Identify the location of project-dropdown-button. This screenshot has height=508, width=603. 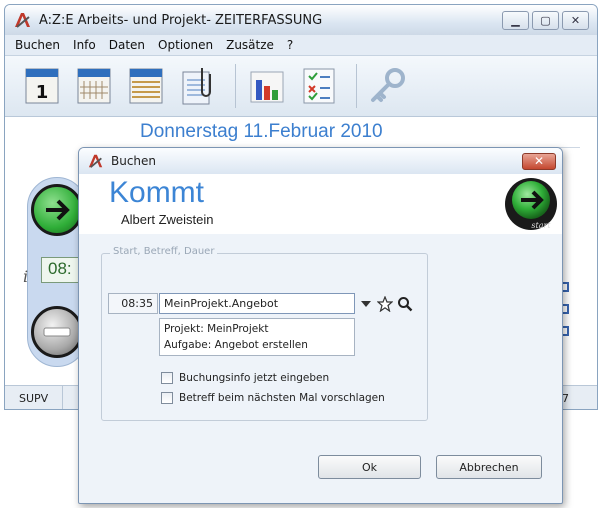
(366, 303).